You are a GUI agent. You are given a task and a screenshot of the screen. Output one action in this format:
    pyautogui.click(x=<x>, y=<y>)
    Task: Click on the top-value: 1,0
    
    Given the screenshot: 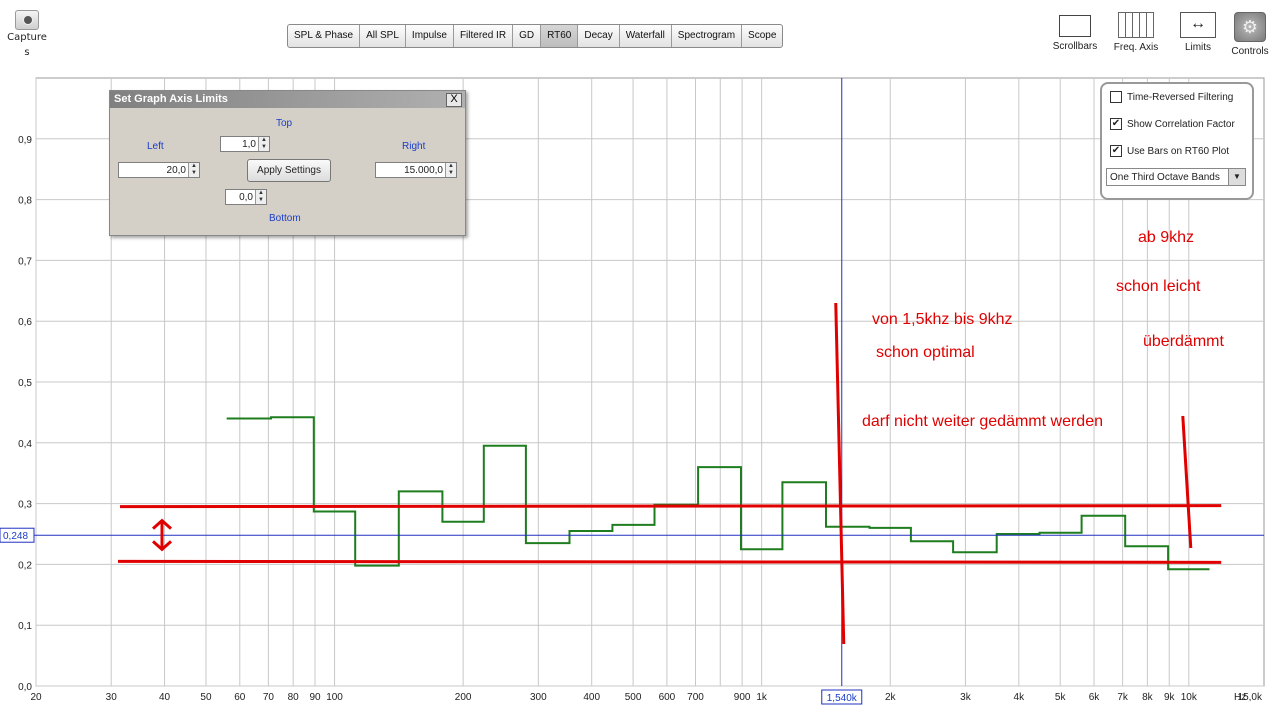 What is the action you would take?
    pyautogui.click(x=249, y=144)
    